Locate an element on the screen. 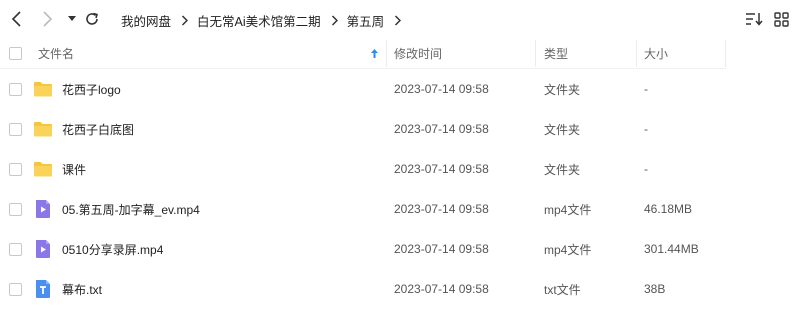  breadcrumb-item: 我的网盘 is located at coordinates (146, 20).